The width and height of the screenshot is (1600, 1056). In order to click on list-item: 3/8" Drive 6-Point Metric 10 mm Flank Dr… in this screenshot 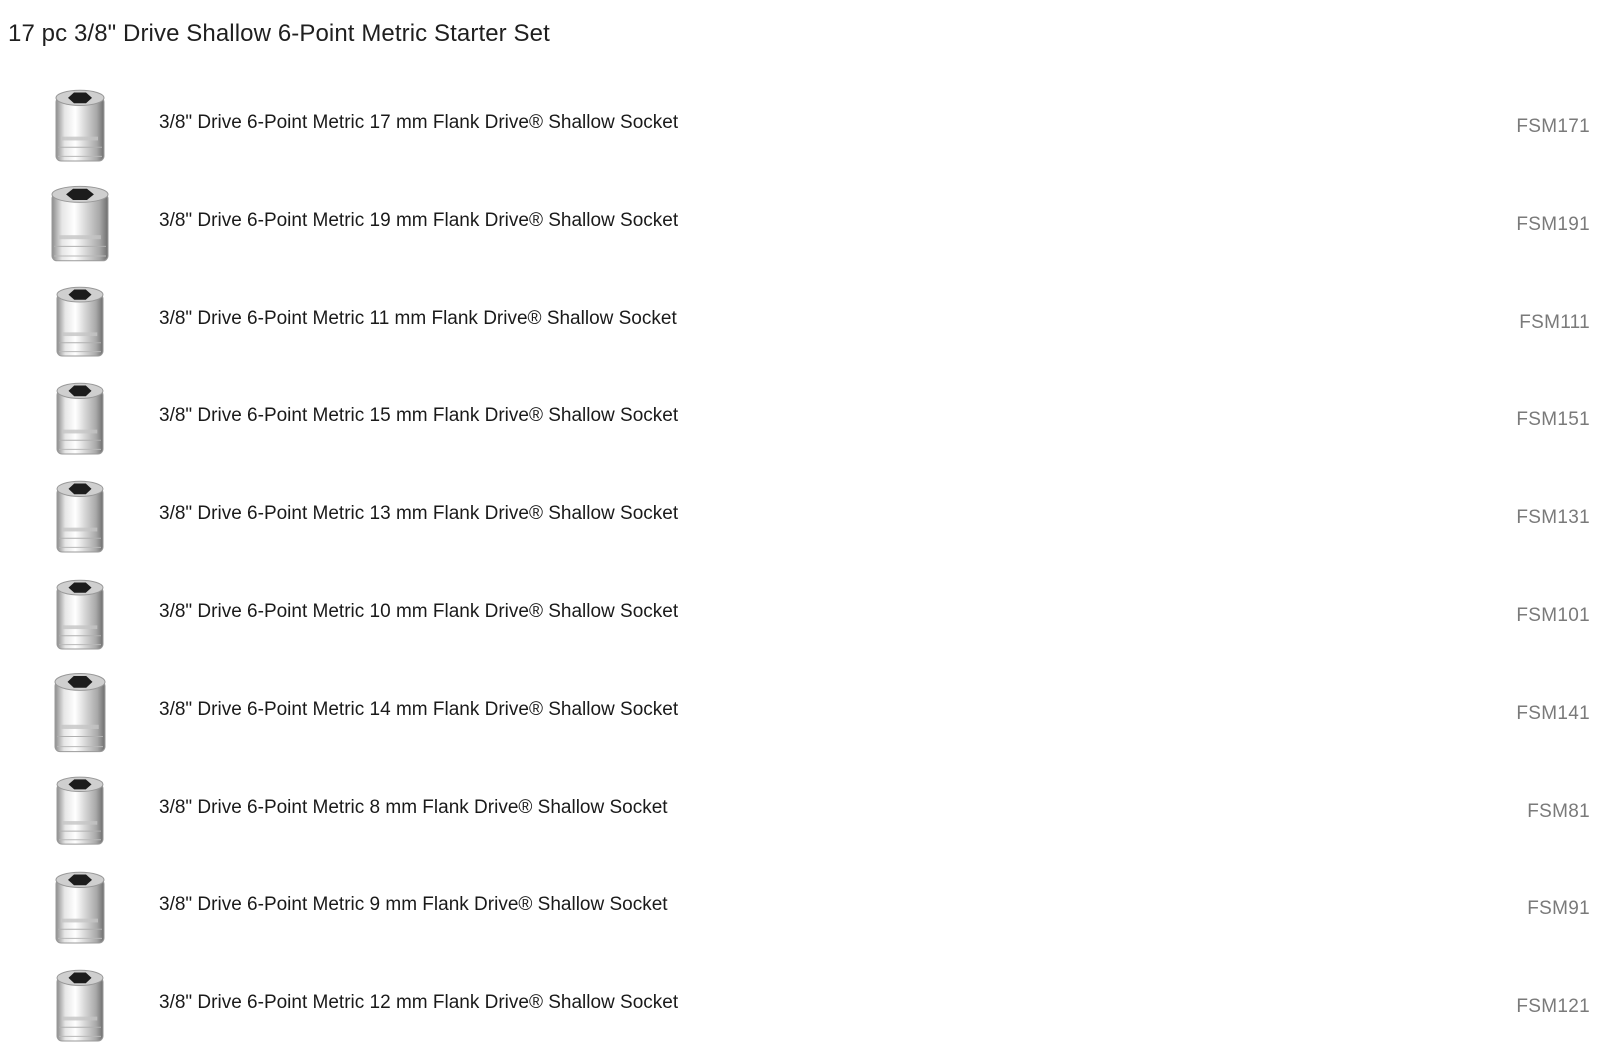, I will do `click(800, 616)`.